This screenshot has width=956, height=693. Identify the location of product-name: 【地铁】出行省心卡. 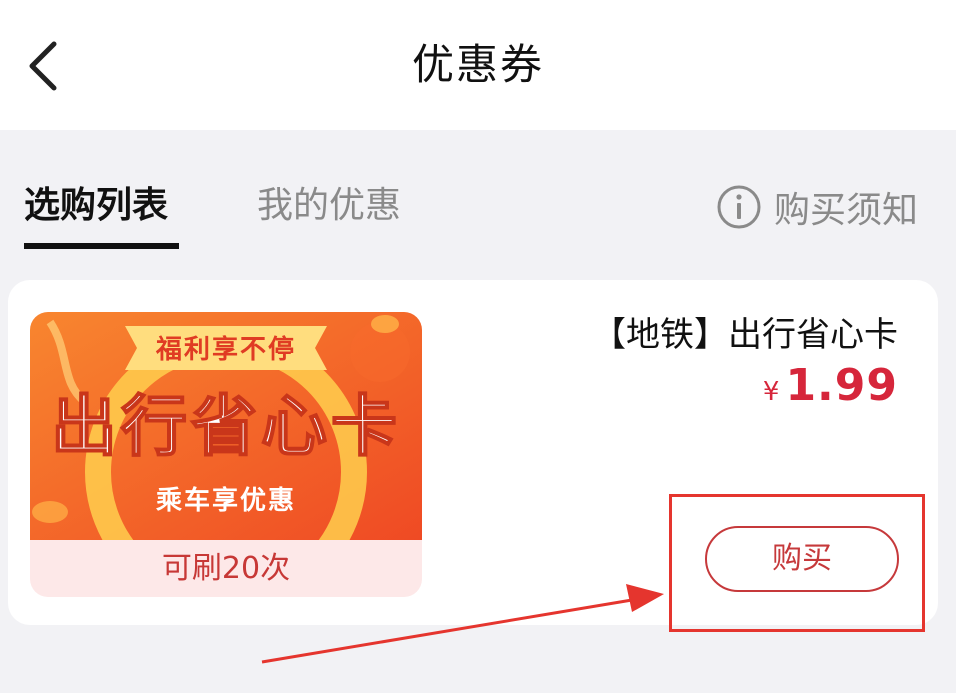
(745, 335).